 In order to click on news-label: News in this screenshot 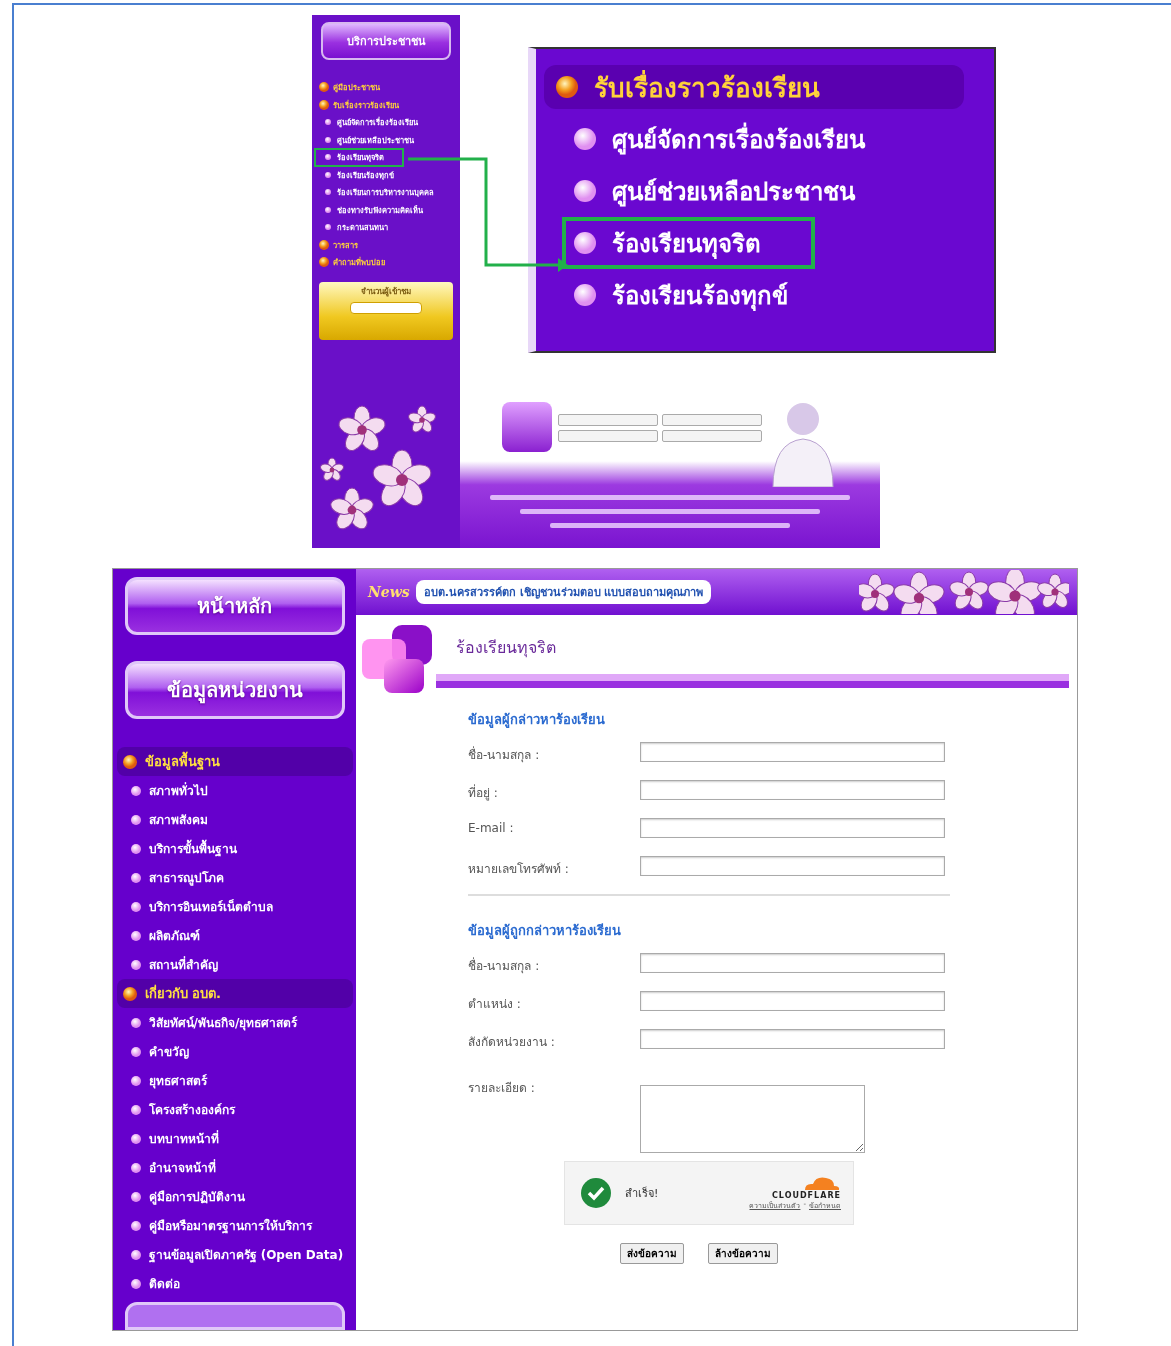, I will do `click(389, 592)`.